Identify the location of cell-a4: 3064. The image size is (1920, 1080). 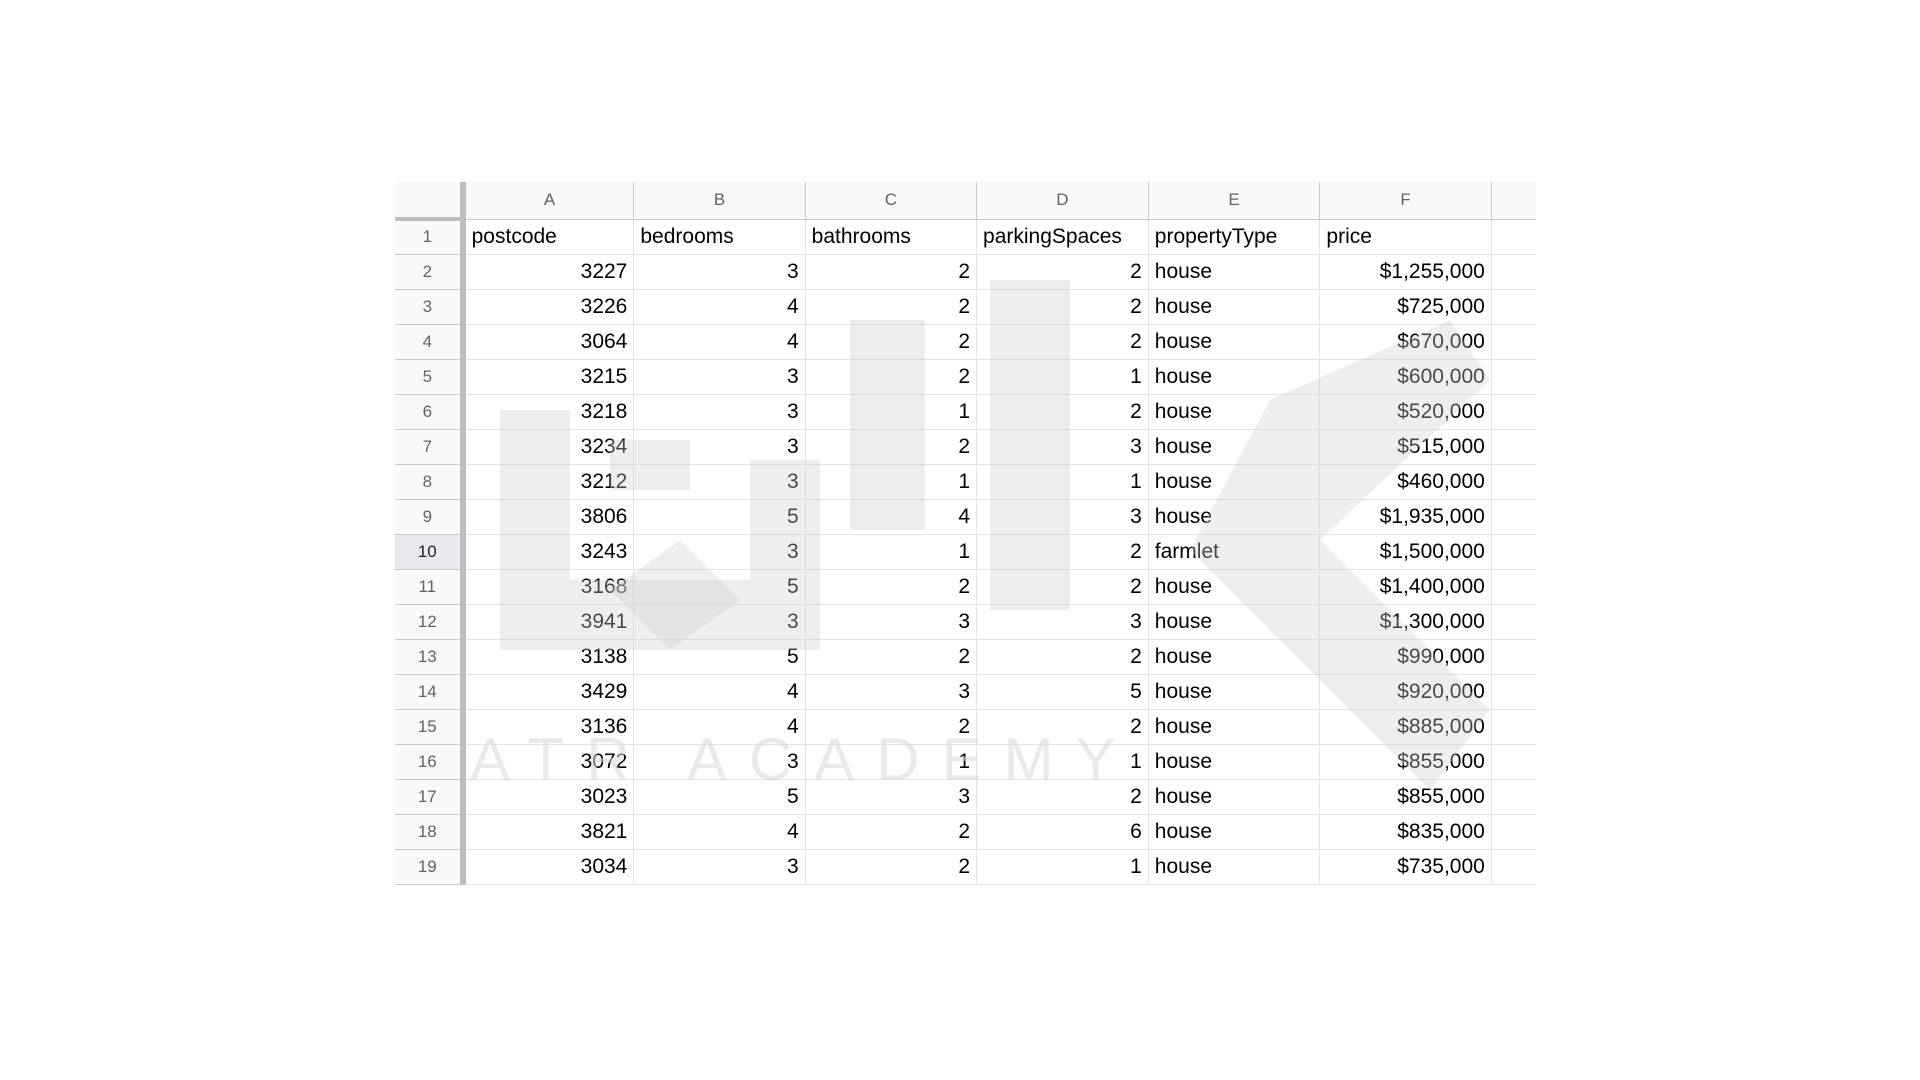
(548, 342).